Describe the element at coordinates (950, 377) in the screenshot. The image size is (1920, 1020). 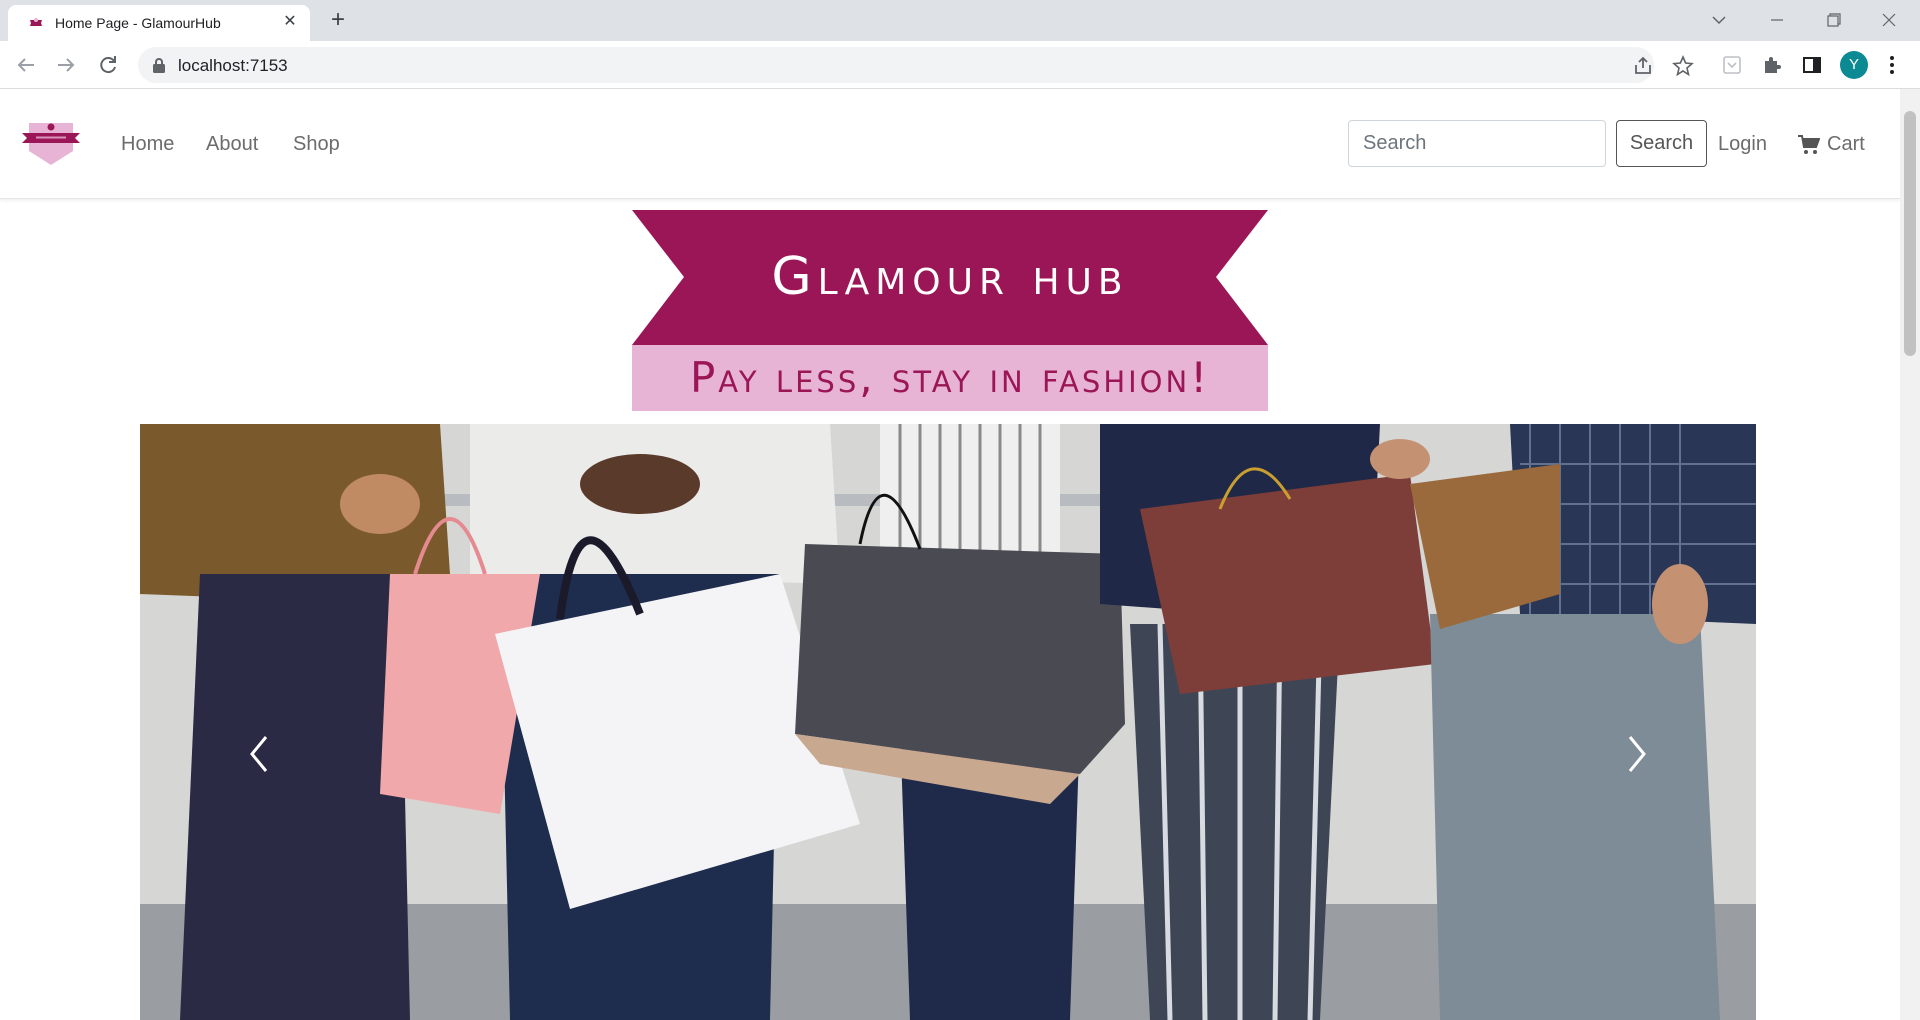
I see `brand-tagline: Pay less, stay in fashion!` at that location.